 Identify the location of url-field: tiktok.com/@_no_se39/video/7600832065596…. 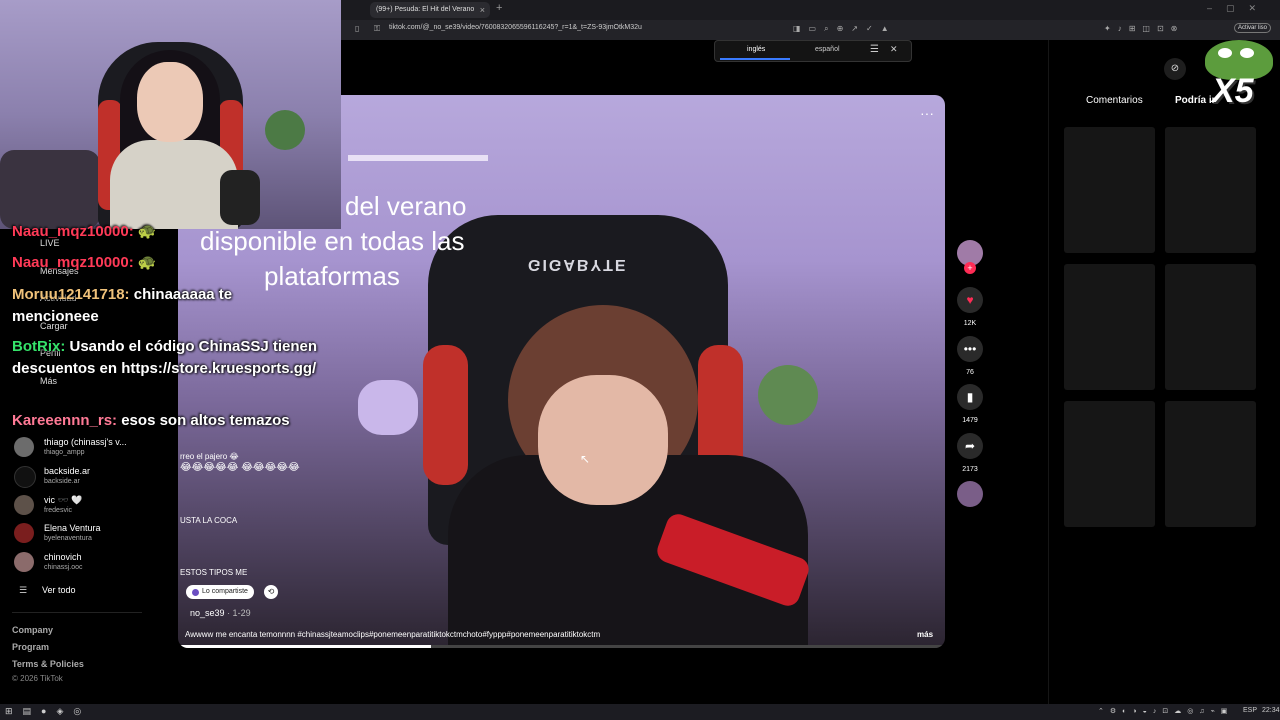
(515, 27).